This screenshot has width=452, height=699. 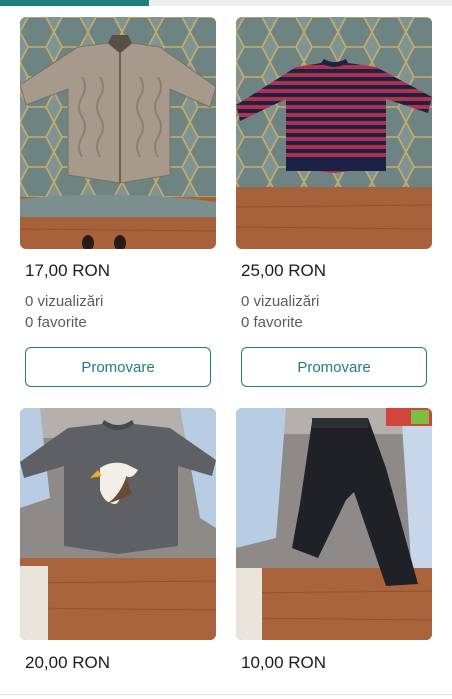 I want to click on bottom-divider, so click(x=226, y=694).